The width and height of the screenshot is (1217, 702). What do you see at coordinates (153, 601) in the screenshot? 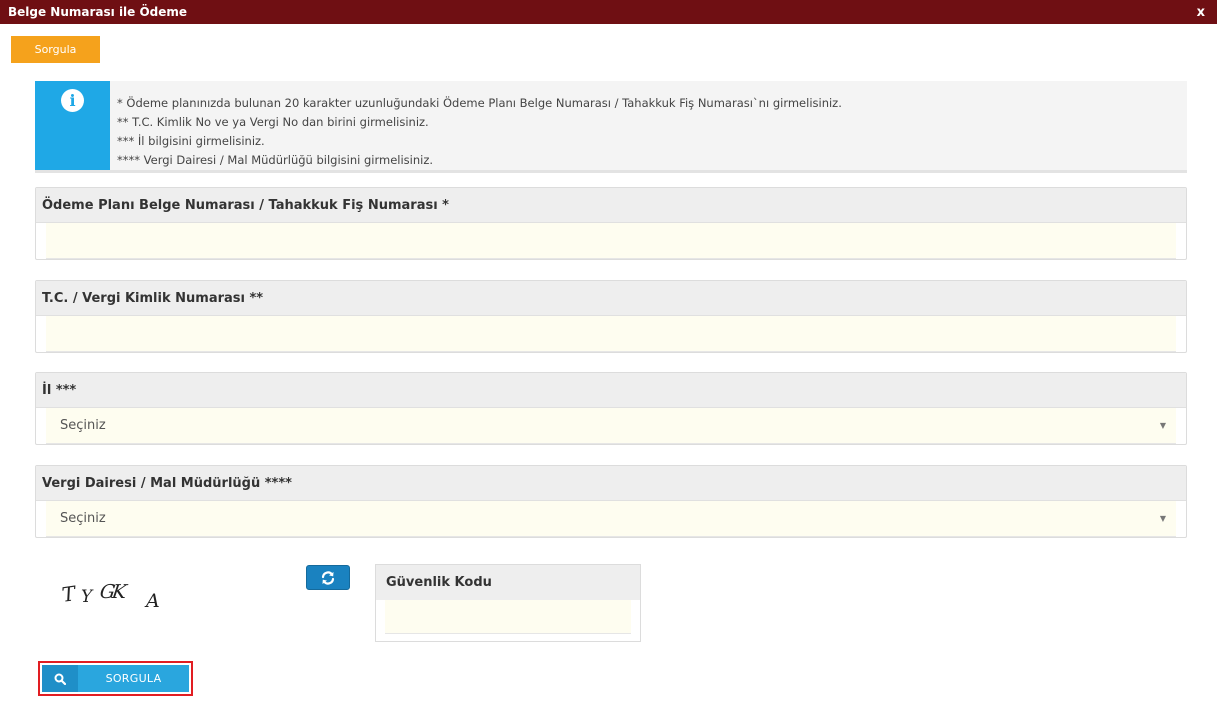
I see `captcha-char-4: A` at bounding box center [153, 601].